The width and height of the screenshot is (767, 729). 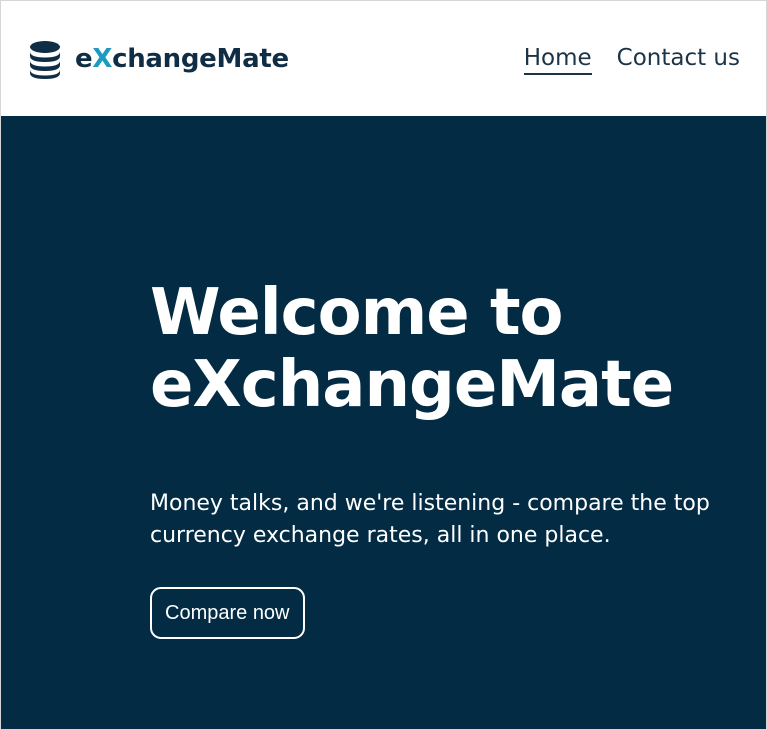 What do you see at coordinates (356, 313) in the screenshot?
I see `hero-title-line-1: Welcome to` at bounding box center [356, 313].